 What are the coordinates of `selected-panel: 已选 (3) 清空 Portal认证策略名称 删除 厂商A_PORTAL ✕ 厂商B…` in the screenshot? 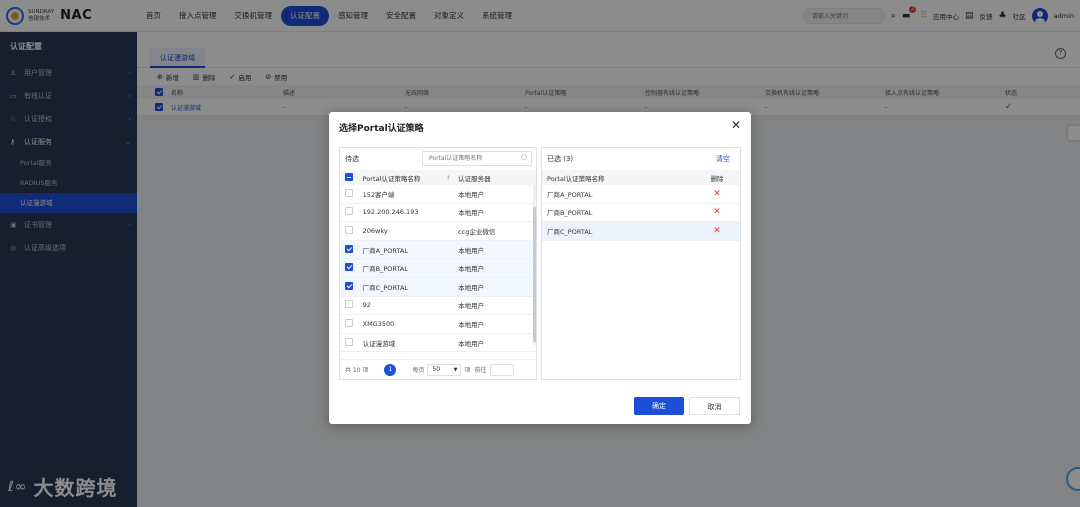 It's located at (641, 263).